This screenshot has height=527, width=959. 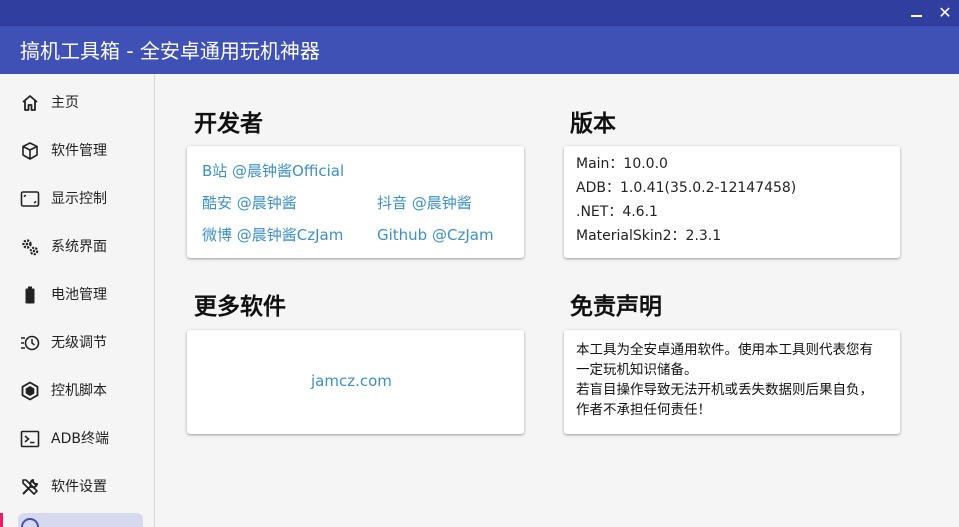 What do you see at coordinates (30, 151) in the screenshot?
I see `package-icon` at bounding box center [30, 151].